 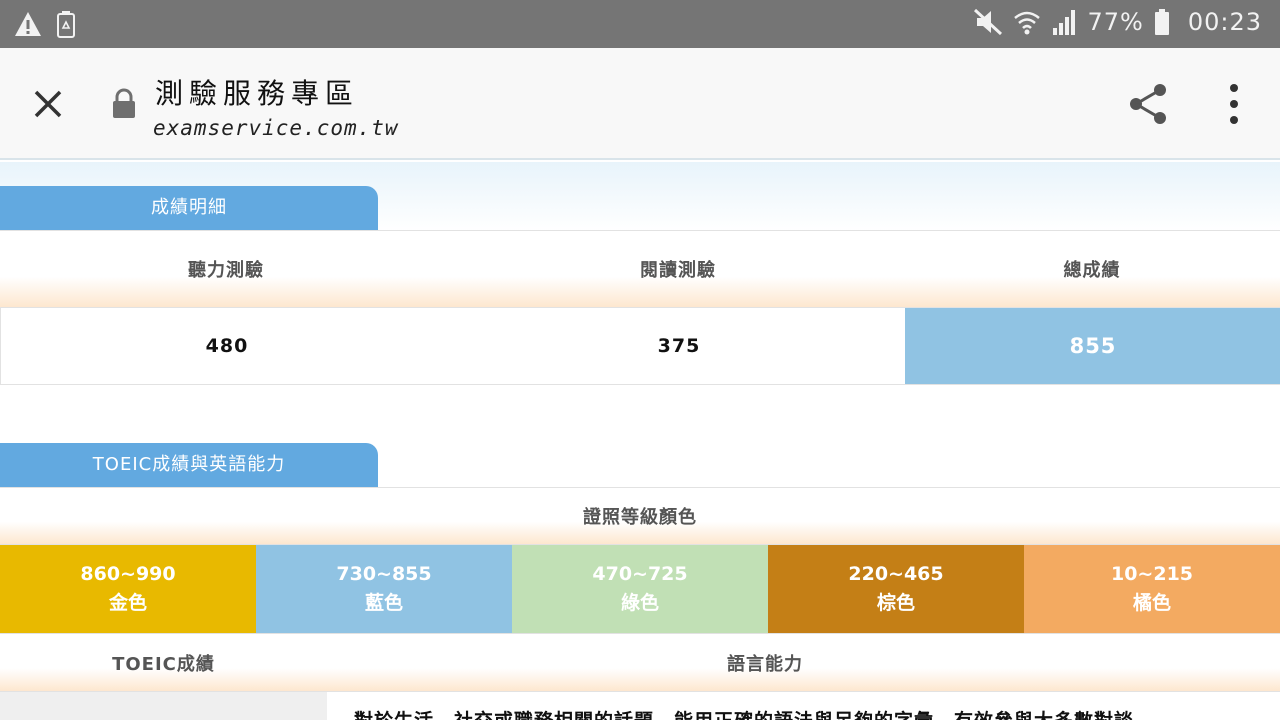 What do you see at coordinates (640, 662) in the screenshot?
I see `ability-header-row: TOEIC成績 語言能力` at bounding box center [640, 662].